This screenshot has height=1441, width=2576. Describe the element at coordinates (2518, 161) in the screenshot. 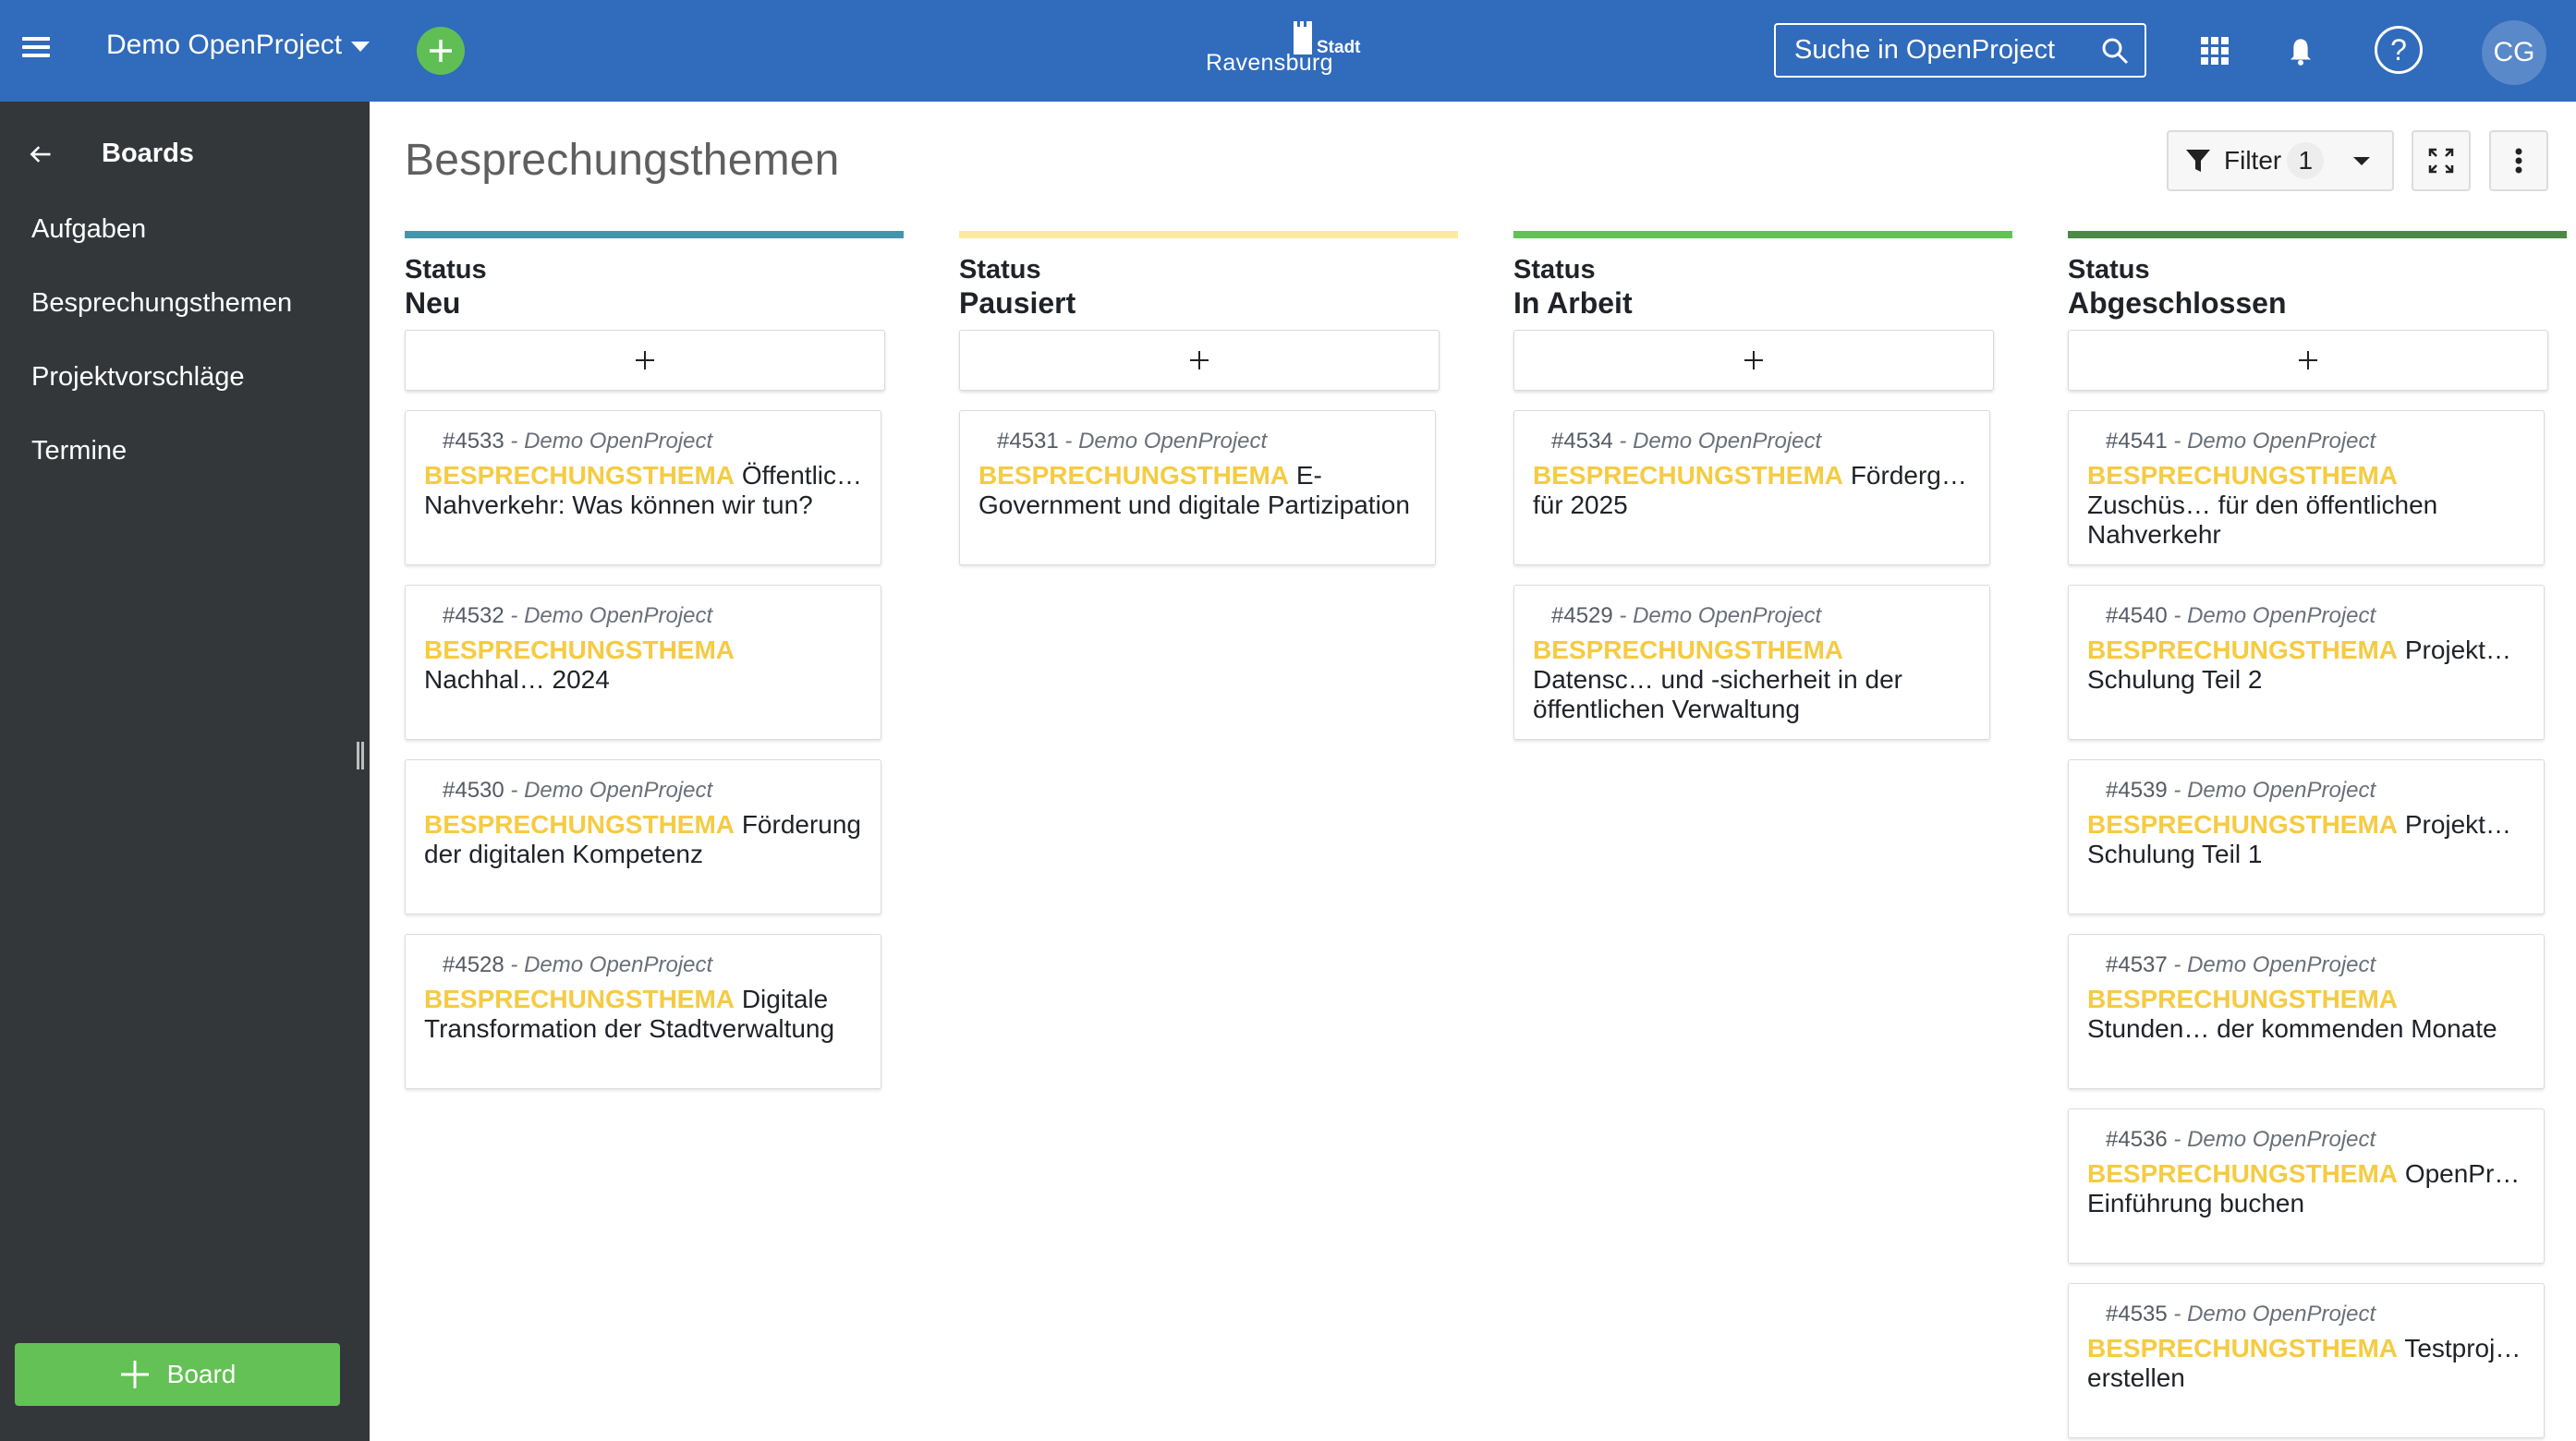

I see `more-options-button` at that location.